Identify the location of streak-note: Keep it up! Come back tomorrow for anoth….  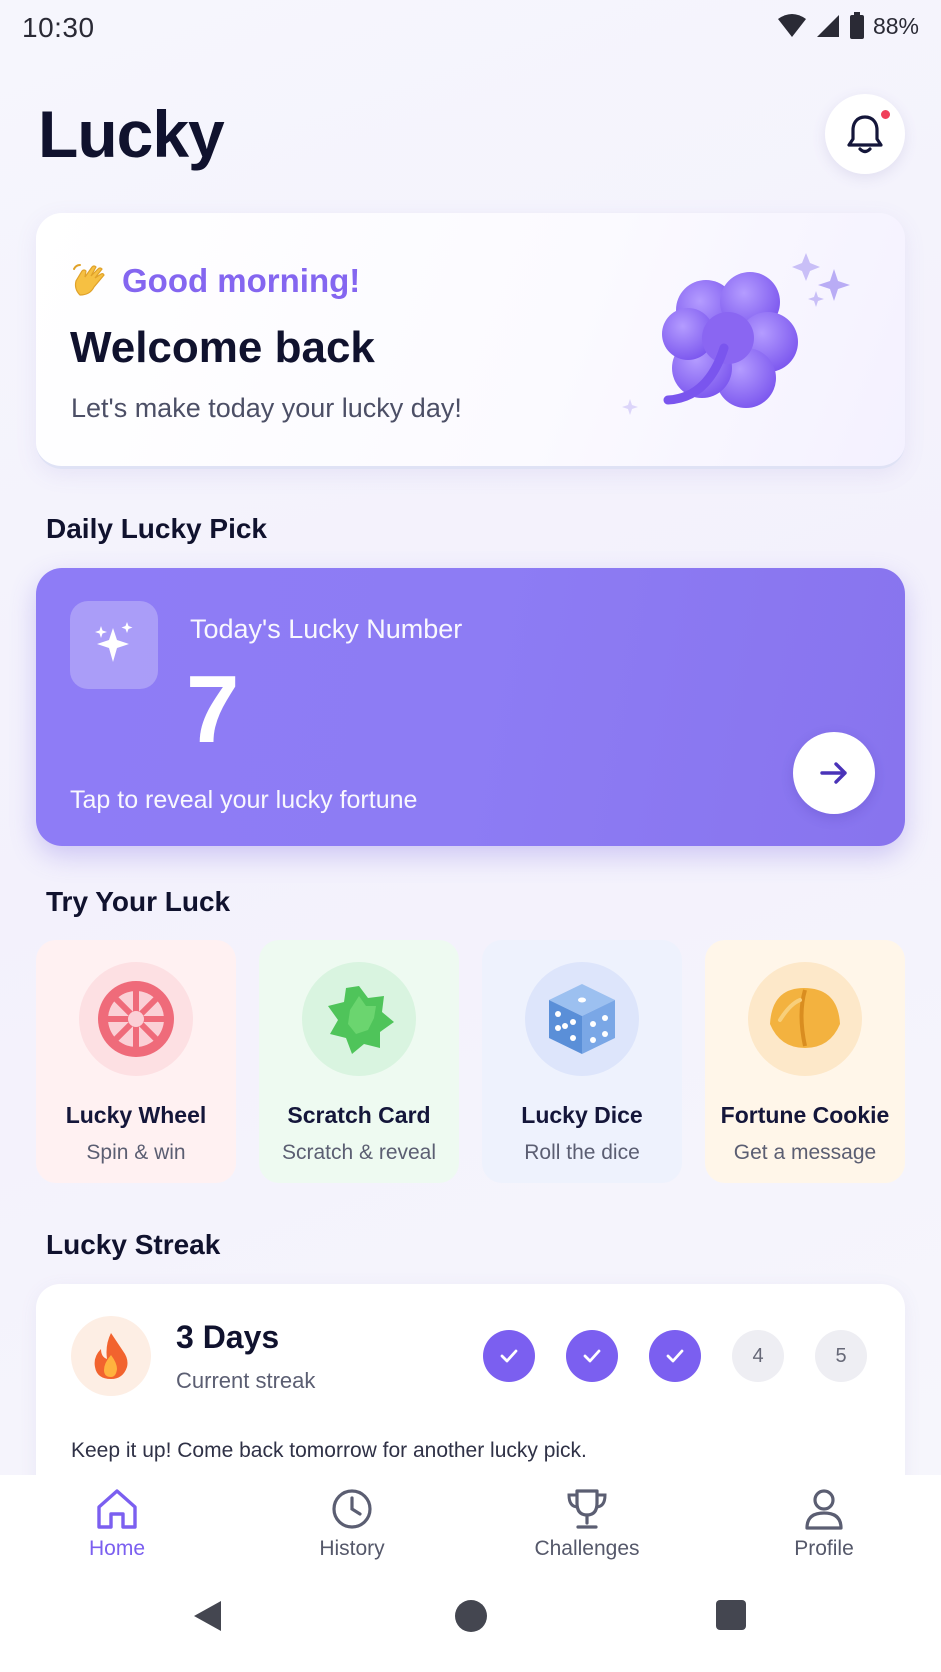
(329, 1450).